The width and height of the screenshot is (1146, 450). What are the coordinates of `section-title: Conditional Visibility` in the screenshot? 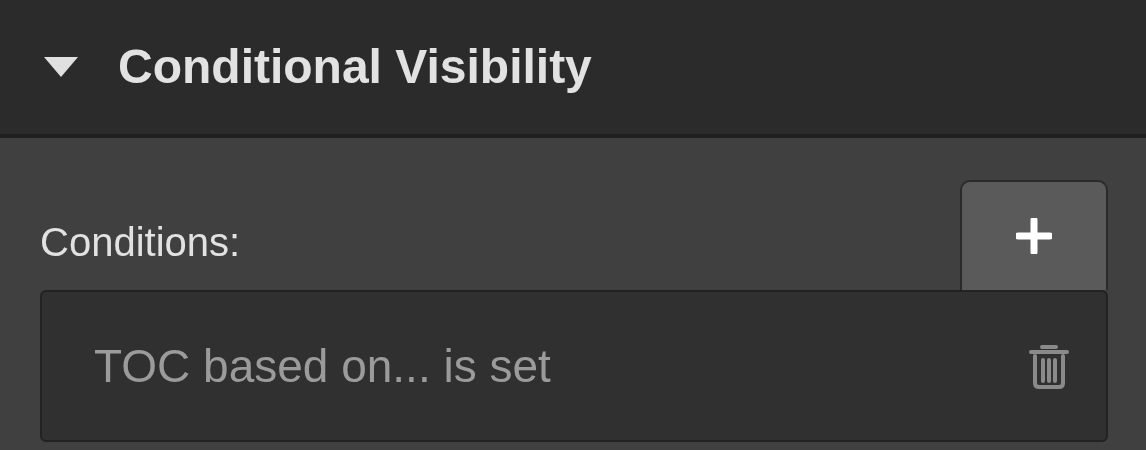 It's located at (355, 67).